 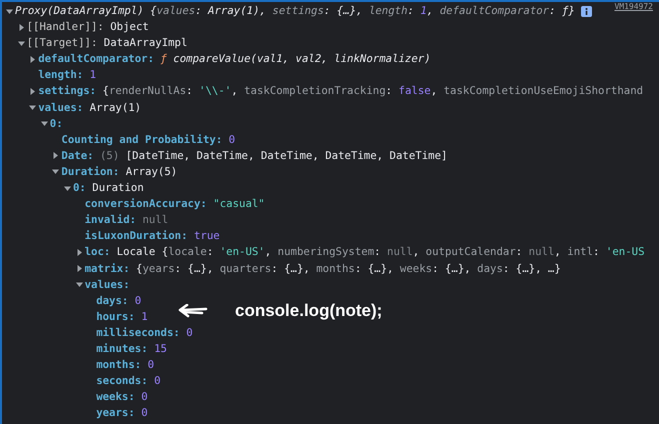 What do you see at coordinates (295, 59) in the screenshot?
I see `property-value: ƒ compareValue(val1, val2, linkNormalizer)` at bounding box center [295, 59].